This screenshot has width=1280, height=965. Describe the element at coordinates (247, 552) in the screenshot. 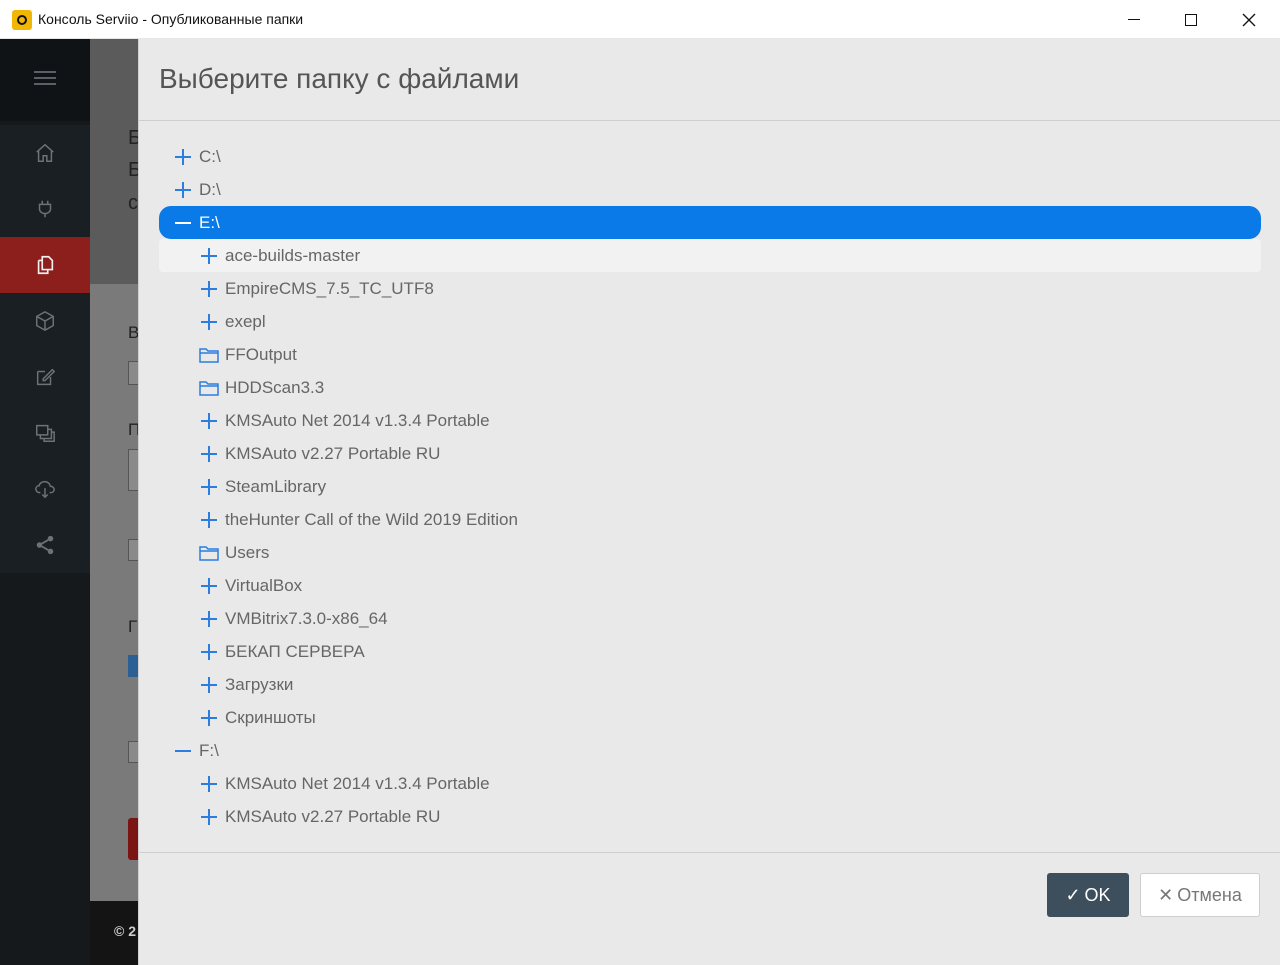

I see `tree-item-label: Users` at that location.